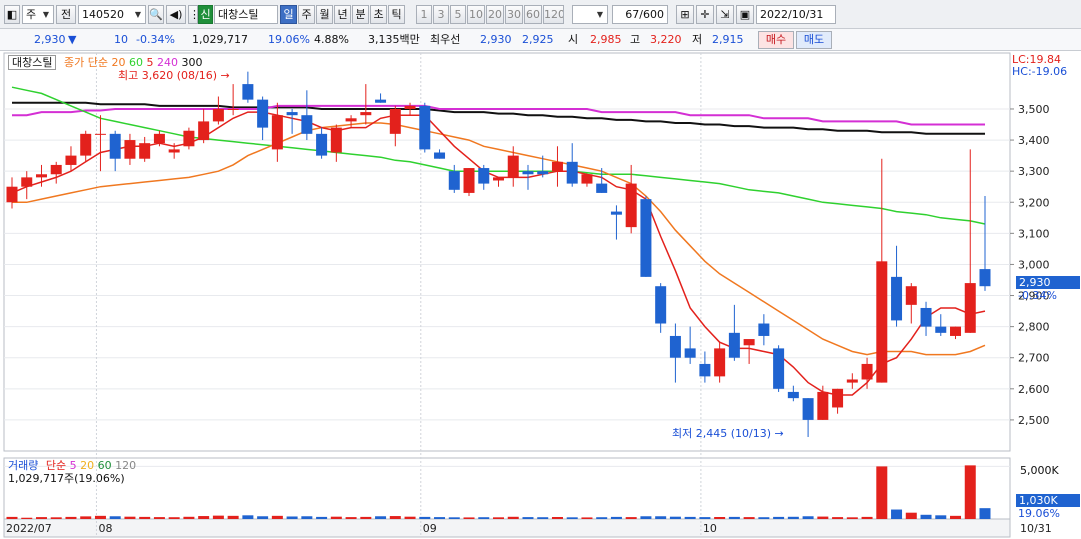 The image size is (1081, 539). Describe the element at coordinates (651, 14) in the screenshot. I see `count-total: /600` at that location.